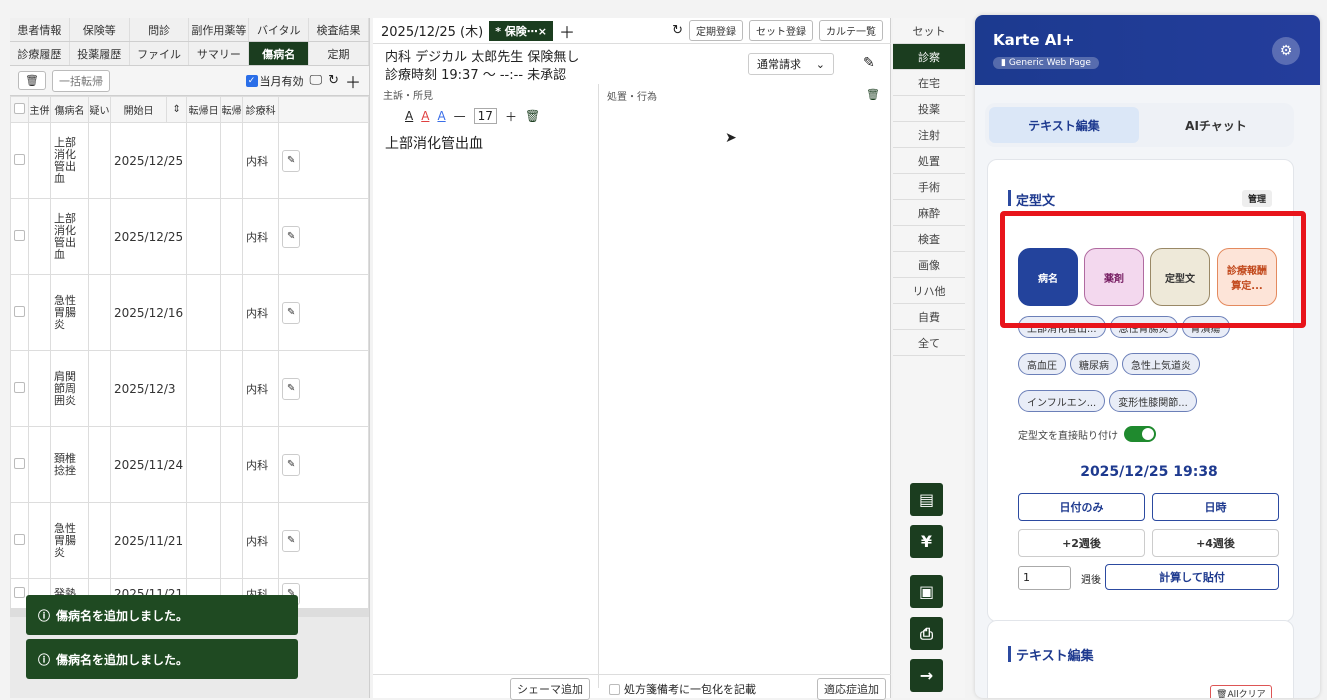 The height and width of the screenshot is (700, 1327). What do you see at coordinates (929, 187) in the screenshot?
I see `set-item: 手術` at bounding box center [929, 187].